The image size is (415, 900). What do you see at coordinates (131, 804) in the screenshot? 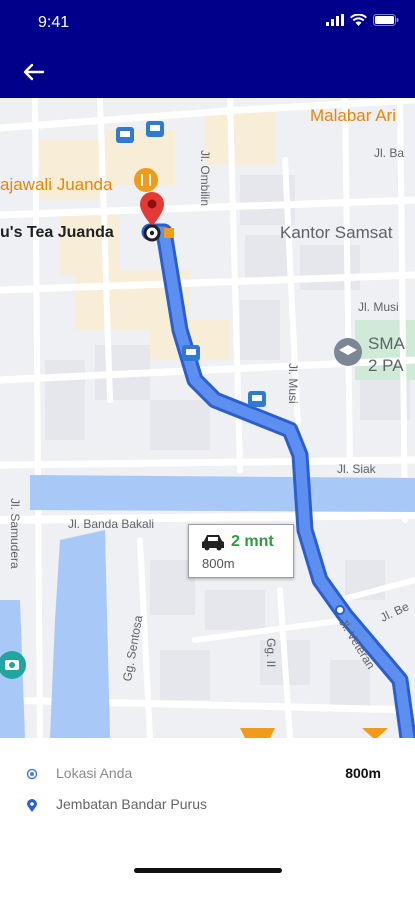
I see `destination-label: Jembatan Bandar Purus` at bounding box center [131, 804].